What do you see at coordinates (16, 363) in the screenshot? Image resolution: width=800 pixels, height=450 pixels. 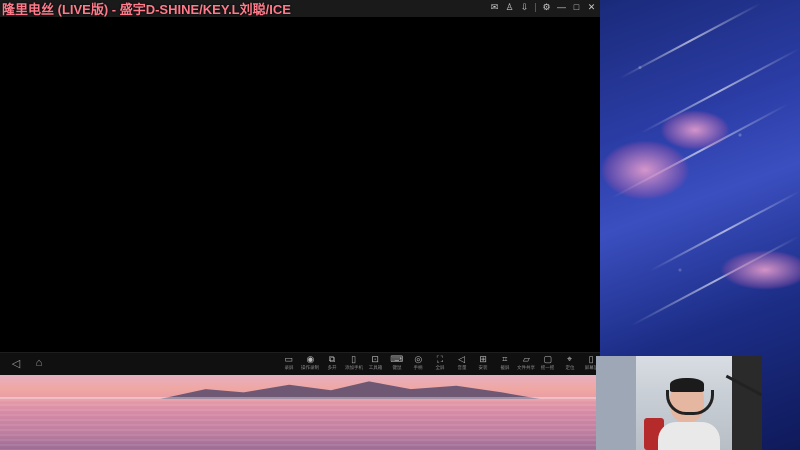 I see `back-icon: ◁` at bounding box center [16, 363].